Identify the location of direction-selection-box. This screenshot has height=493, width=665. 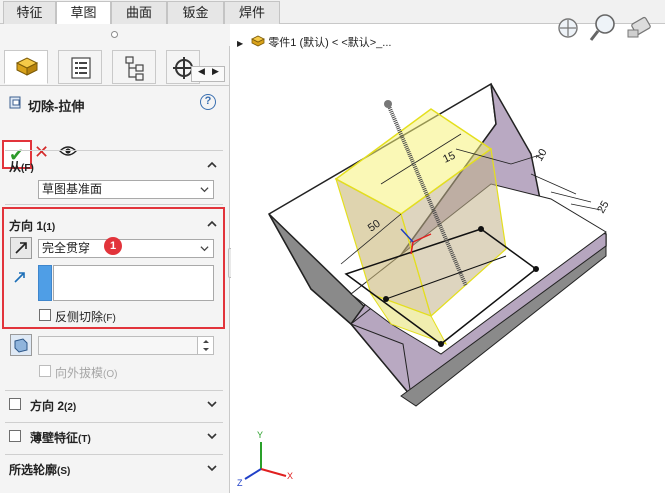
(133, 283).